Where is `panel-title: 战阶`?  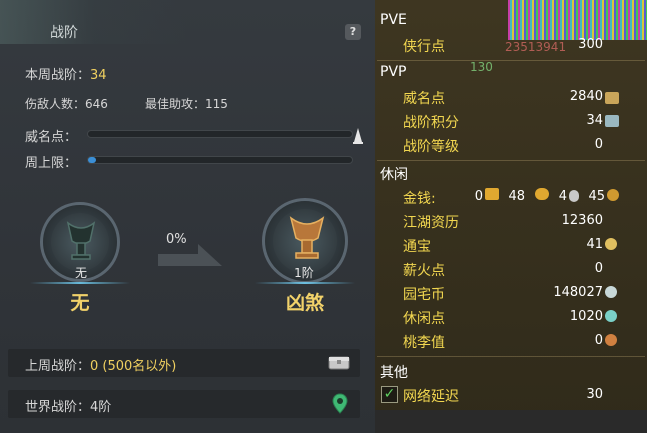 panel-title: 战阶 is located at coordinates (64, 33).